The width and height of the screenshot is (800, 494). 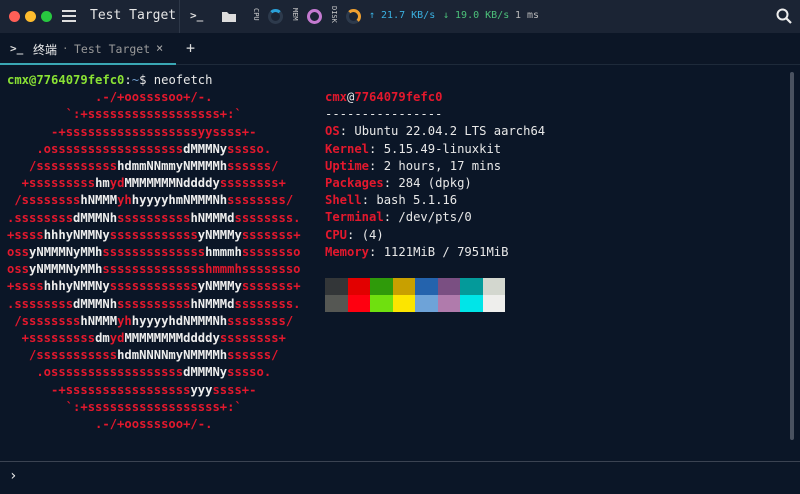 I want to click on tab-label: 终端, so click(x=45, y=50).